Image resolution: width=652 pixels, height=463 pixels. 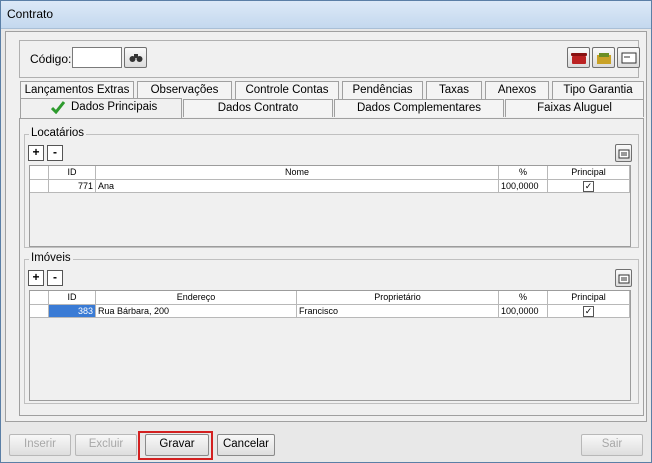 What do you see at coordinates (454, 90) in the screenshot?
I see `tab-taxas: Taxas` at bounding box center [454, 90].